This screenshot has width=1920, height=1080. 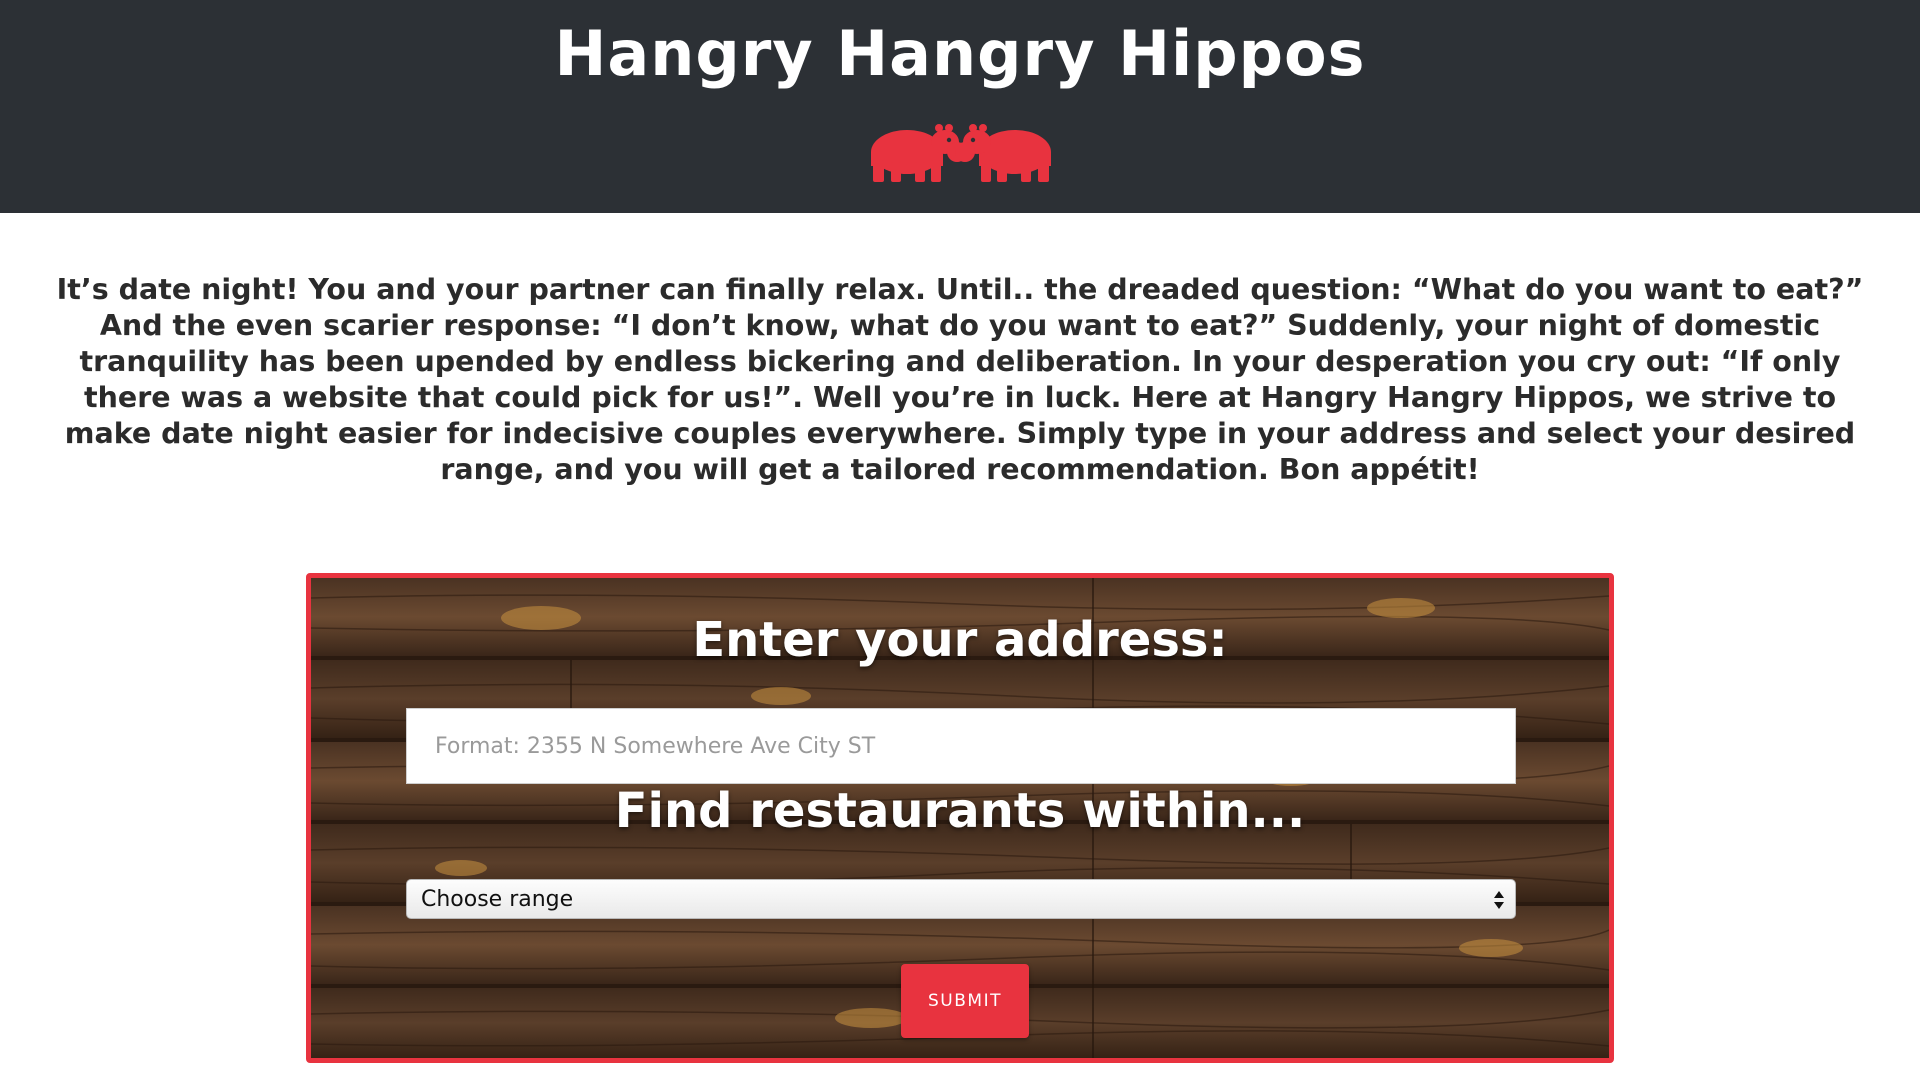 What do you see at coordinates (965, 1001) in the screenshot?
I see `submit-button: SUBMIT` at bounding box center [965, 1001].